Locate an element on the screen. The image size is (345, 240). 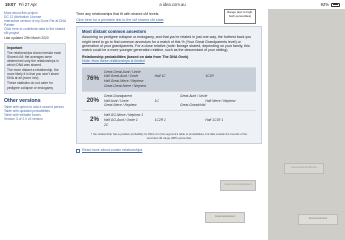
relationship-label: 2C is located at coordinates (106, 124).